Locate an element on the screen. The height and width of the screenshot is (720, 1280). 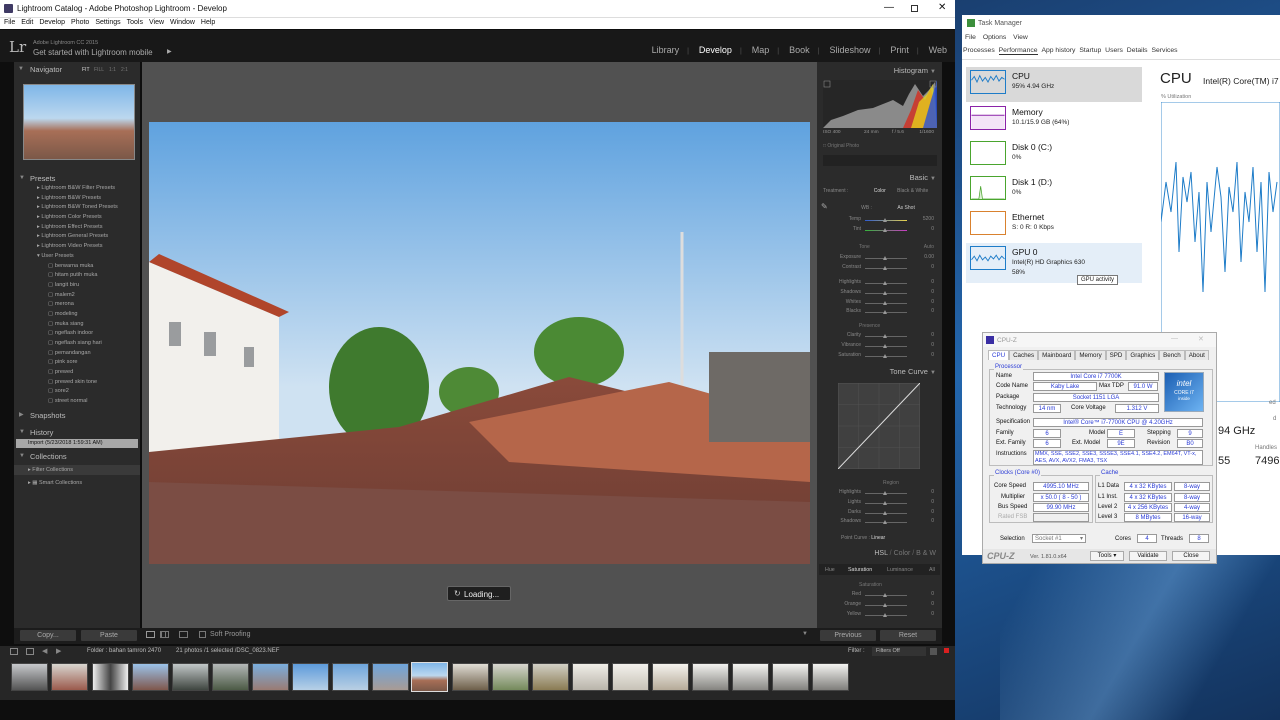
subtab-all: All is located at coordinates (932, 570).